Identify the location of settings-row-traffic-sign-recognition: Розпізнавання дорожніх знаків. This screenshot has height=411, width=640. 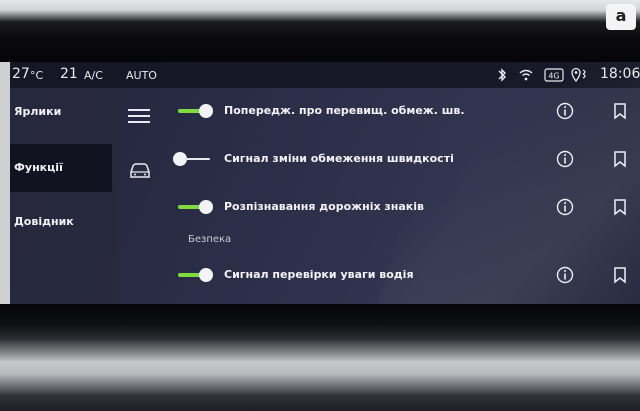
(402, 208).